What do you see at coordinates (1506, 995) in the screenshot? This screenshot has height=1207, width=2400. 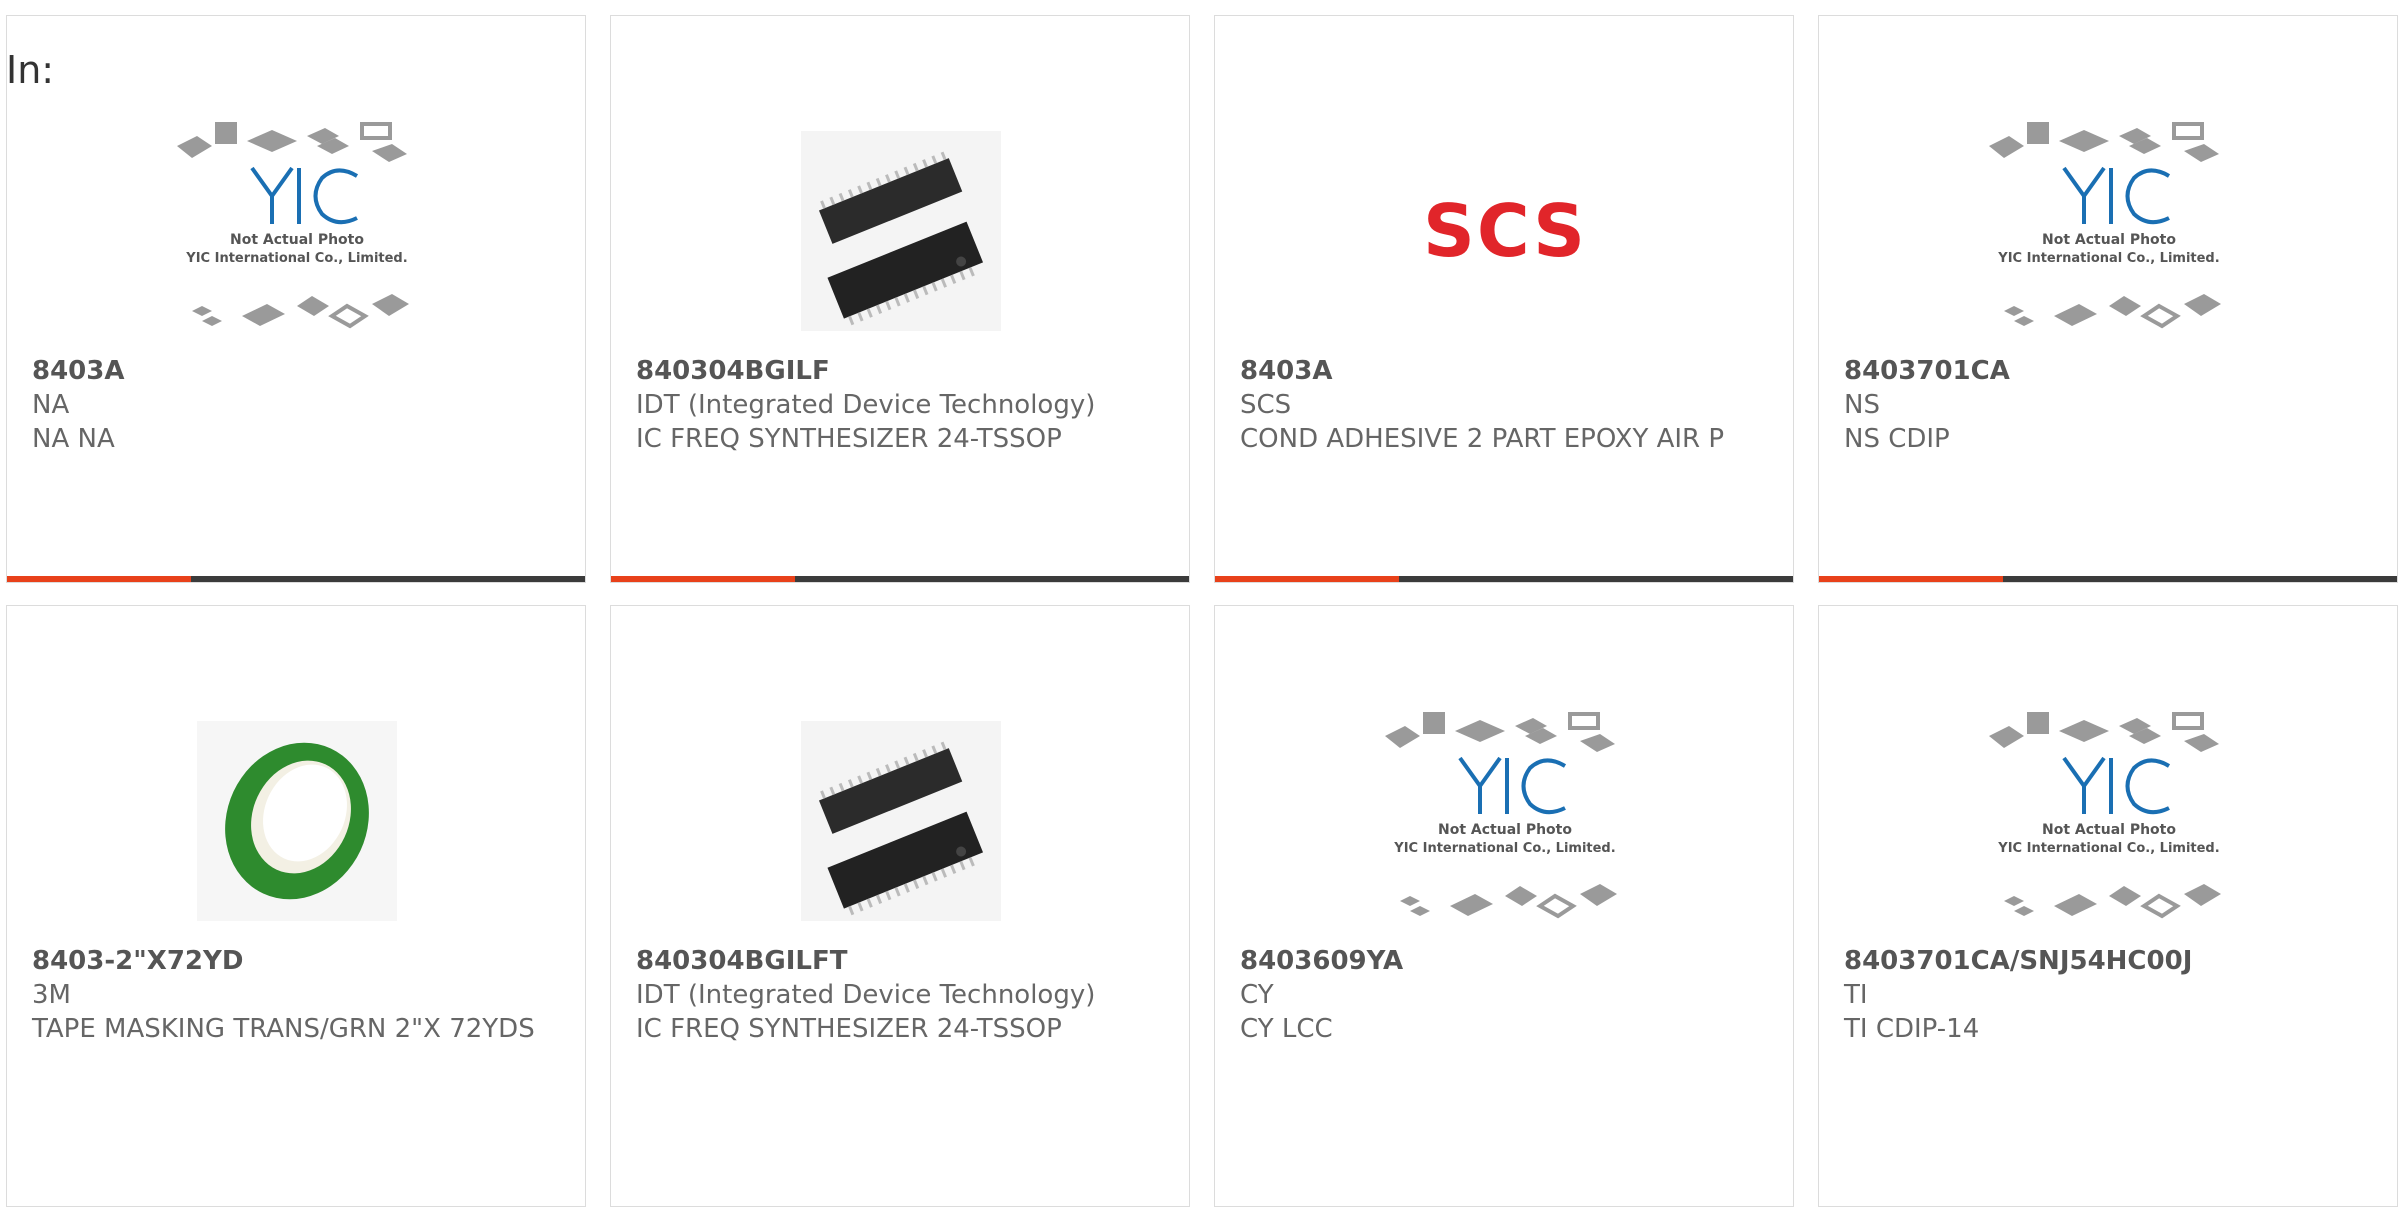 I see `product-info: 8403609YA CY CY LCC` at bounding box center [1506, 995].